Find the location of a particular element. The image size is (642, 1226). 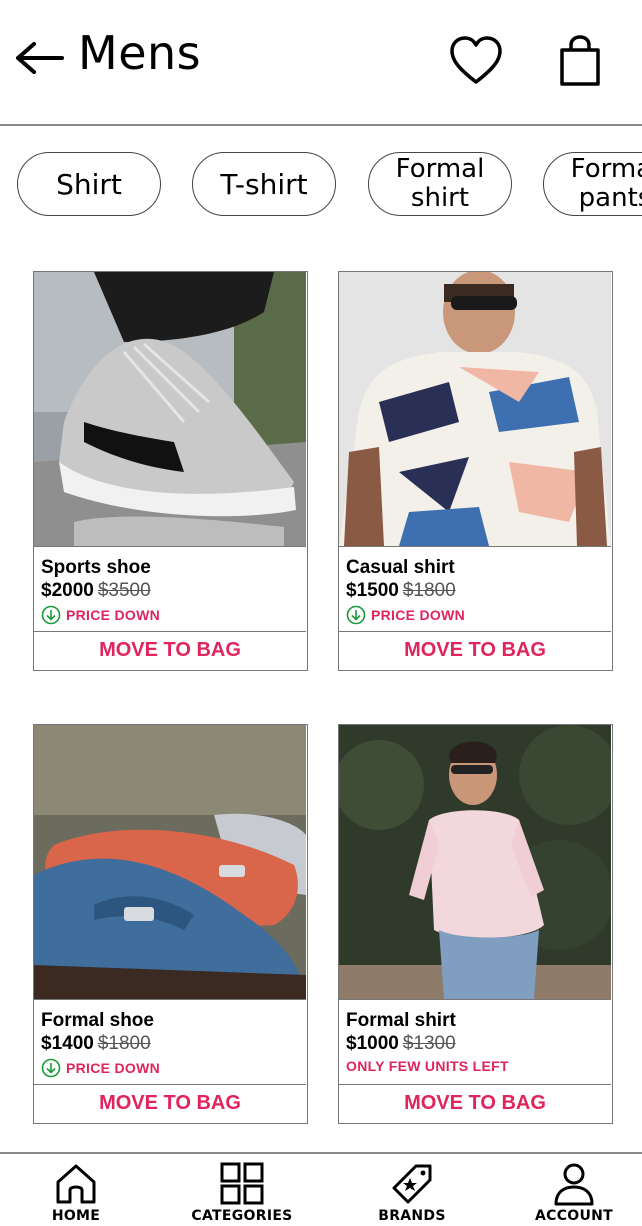

current-price: $1500 is located at coordinates (372, 590).